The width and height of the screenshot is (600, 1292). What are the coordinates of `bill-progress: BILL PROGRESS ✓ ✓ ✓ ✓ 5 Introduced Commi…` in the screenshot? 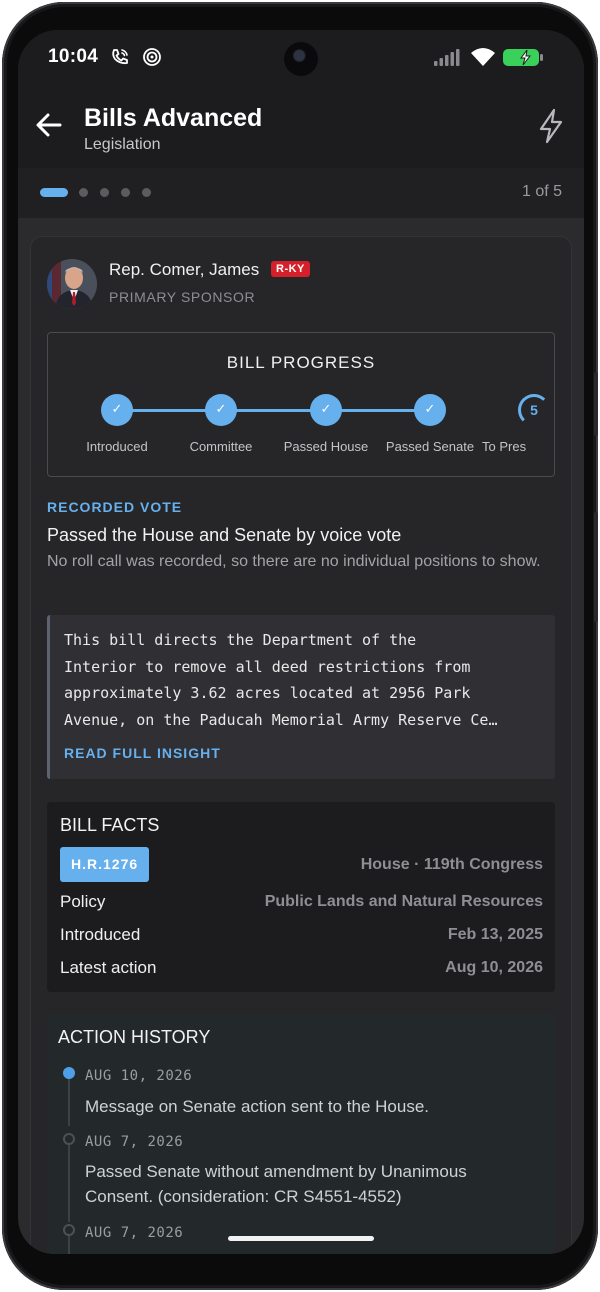 It's located at (301, 404).